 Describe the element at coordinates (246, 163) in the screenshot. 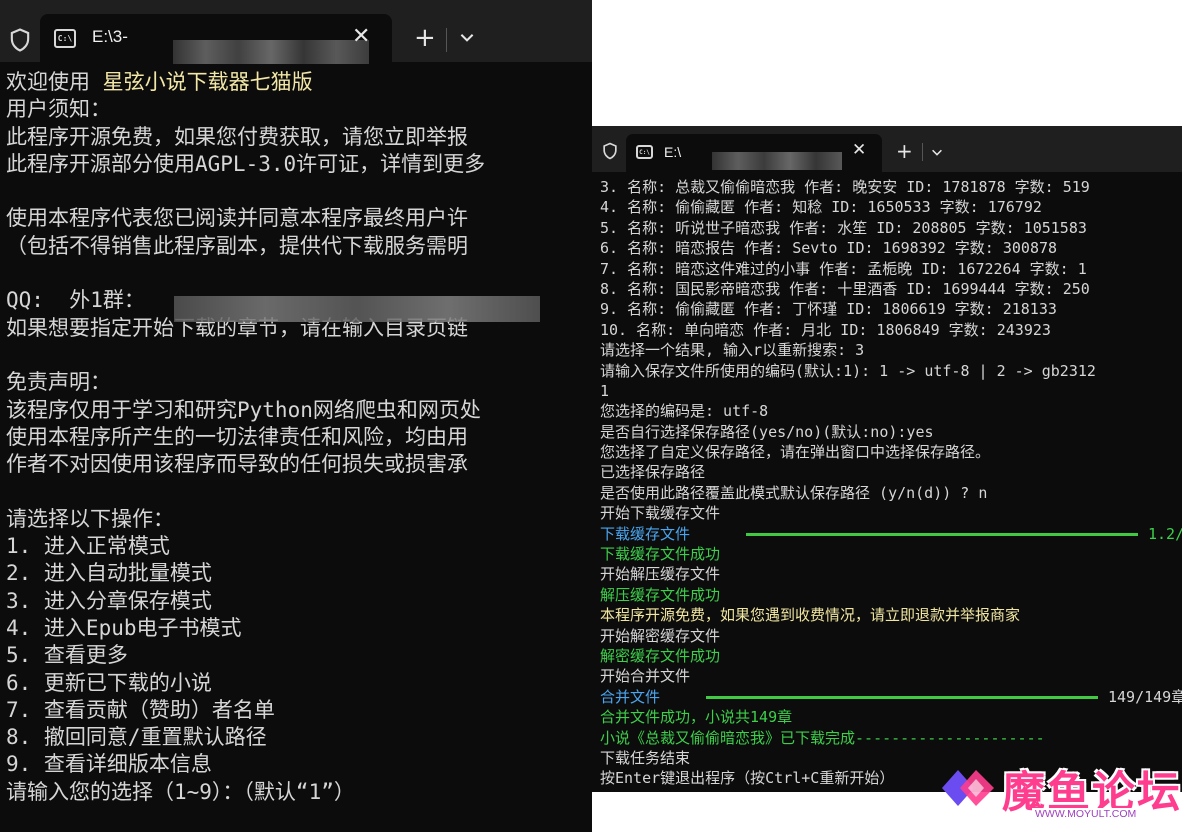

I see `terminal-line: 此程序开源部分使用AGPL-3.0许可证，详情到更多` at that location.